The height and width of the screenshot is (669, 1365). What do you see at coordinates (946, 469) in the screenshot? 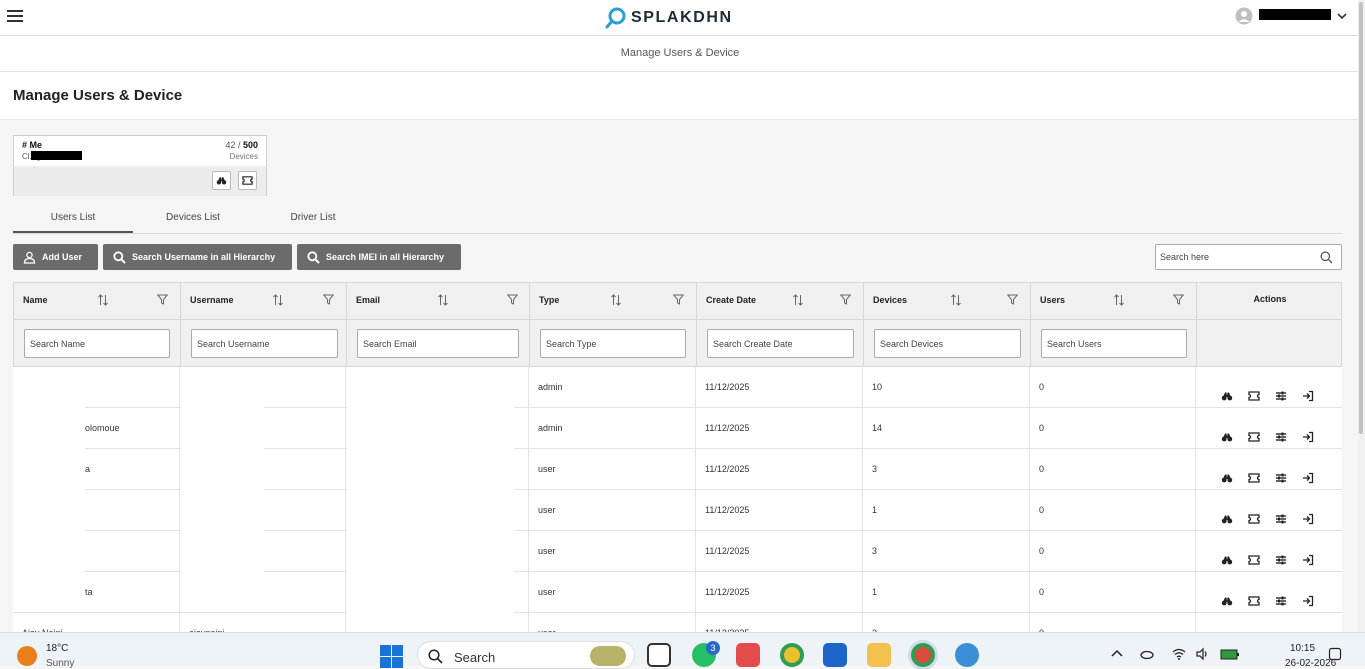
I see `cell-devices: 3` at bounding box center [946, 469].